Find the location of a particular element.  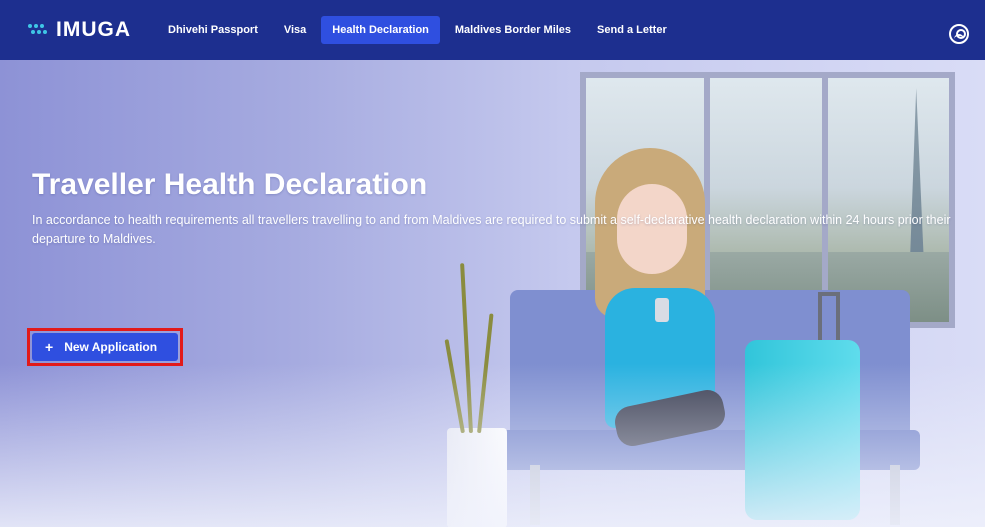

nav-item-send-a-letter: Send a Letter is located at coordinates (632, 30).